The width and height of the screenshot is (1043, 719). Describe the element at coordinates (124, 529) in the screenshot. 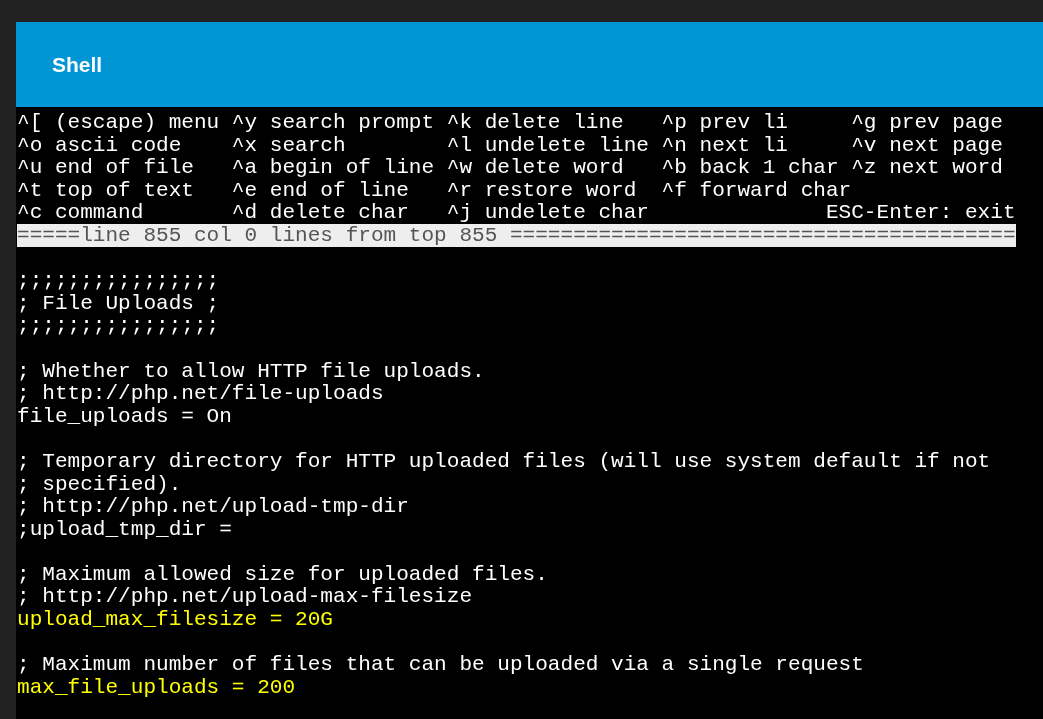

I see `code-line: ;upload_tmp_dir =` at that location.